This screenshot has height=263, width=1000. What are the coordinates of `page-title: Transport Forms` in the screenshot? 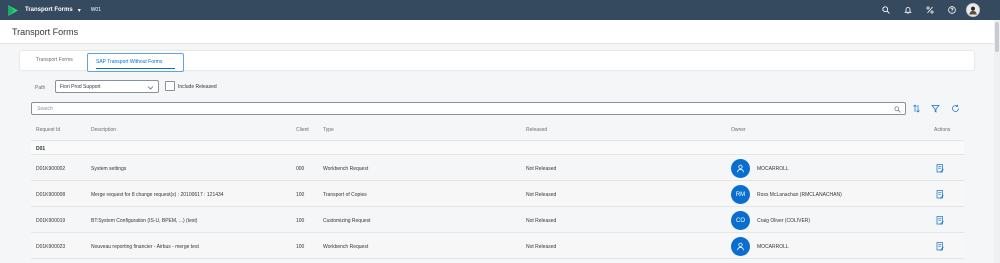 It's located at (45, 32).